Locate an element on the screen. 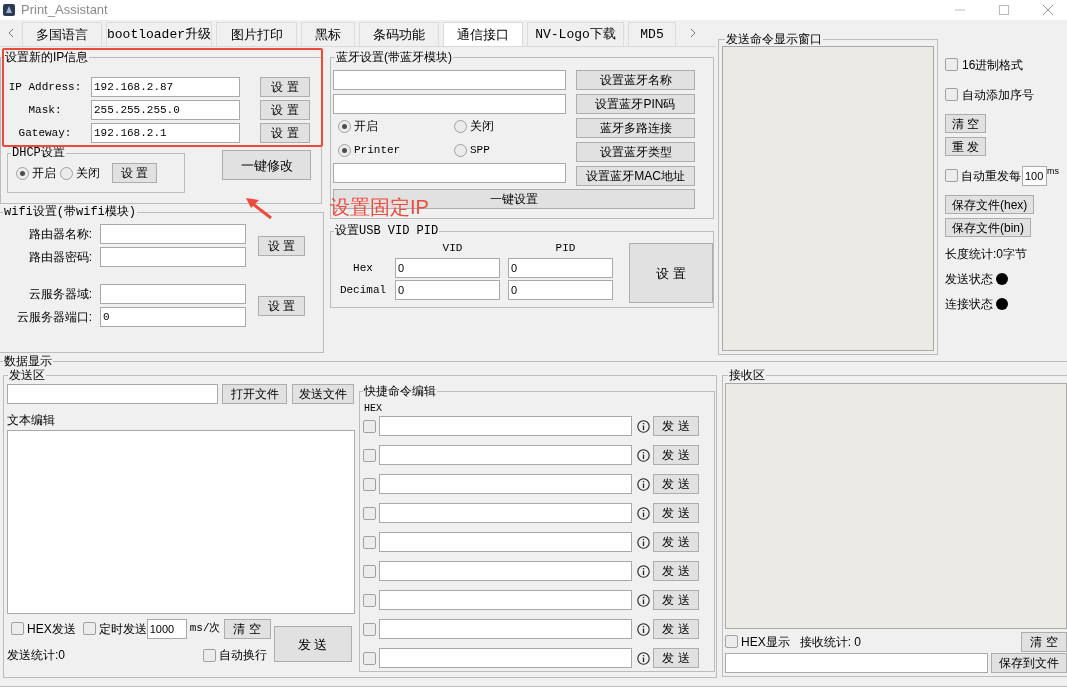 The width and height of the screenshot is (1067, 687). set-button: 设置蓝牙名称 is located at coordinates (635, 80).